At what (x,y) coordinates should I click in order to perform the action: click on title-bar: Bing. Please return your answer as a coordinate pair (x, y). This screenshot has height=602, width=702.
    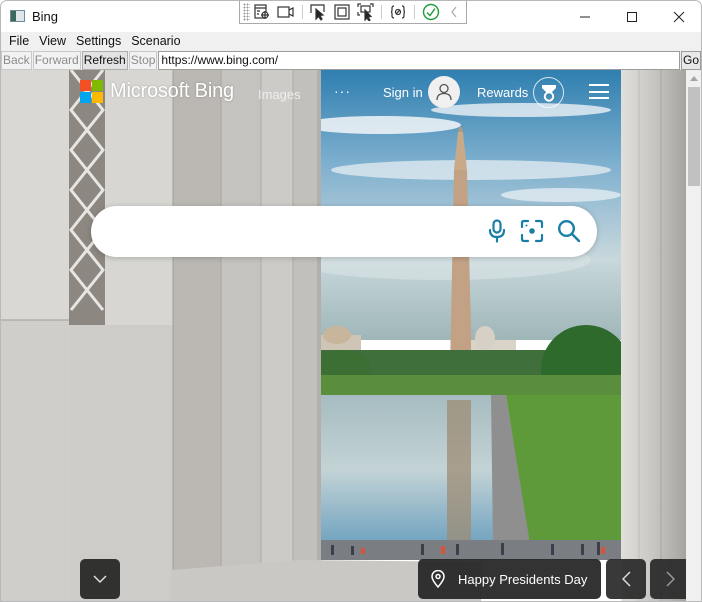
    Looking at the image, I should click on (351, 16).